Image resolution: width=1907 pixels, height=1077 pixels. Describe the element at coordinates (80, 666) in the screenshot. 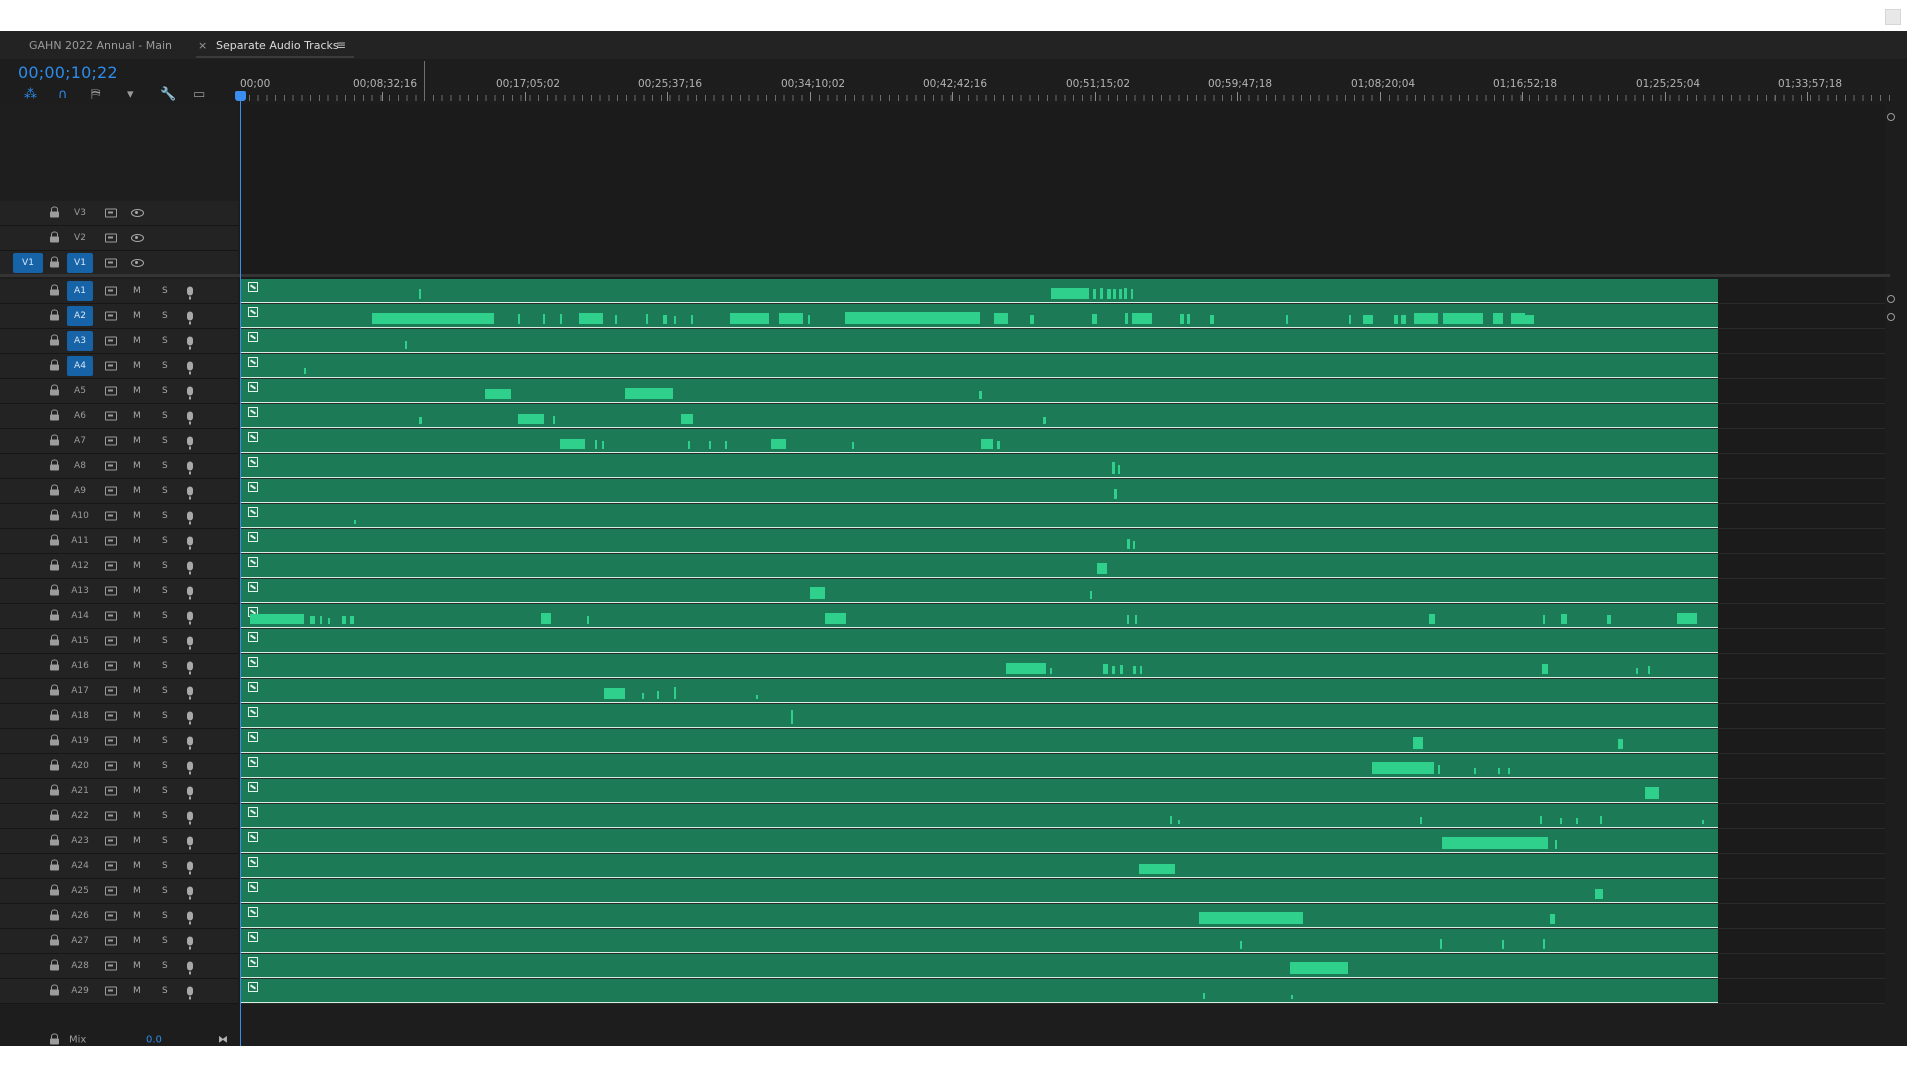

I see `track-name: A16` at that location.